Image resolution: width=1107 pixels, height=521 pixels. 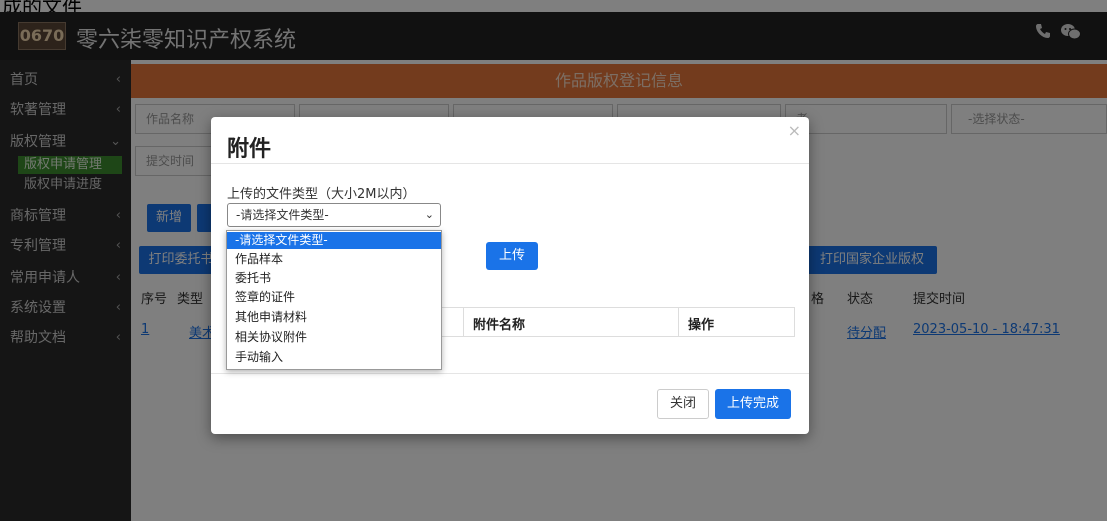 What do you see at coordinates (334, 240) in the screenshot?
I see `dropdown-option: -请选择文件类型-` at bounding box center [334, 240].